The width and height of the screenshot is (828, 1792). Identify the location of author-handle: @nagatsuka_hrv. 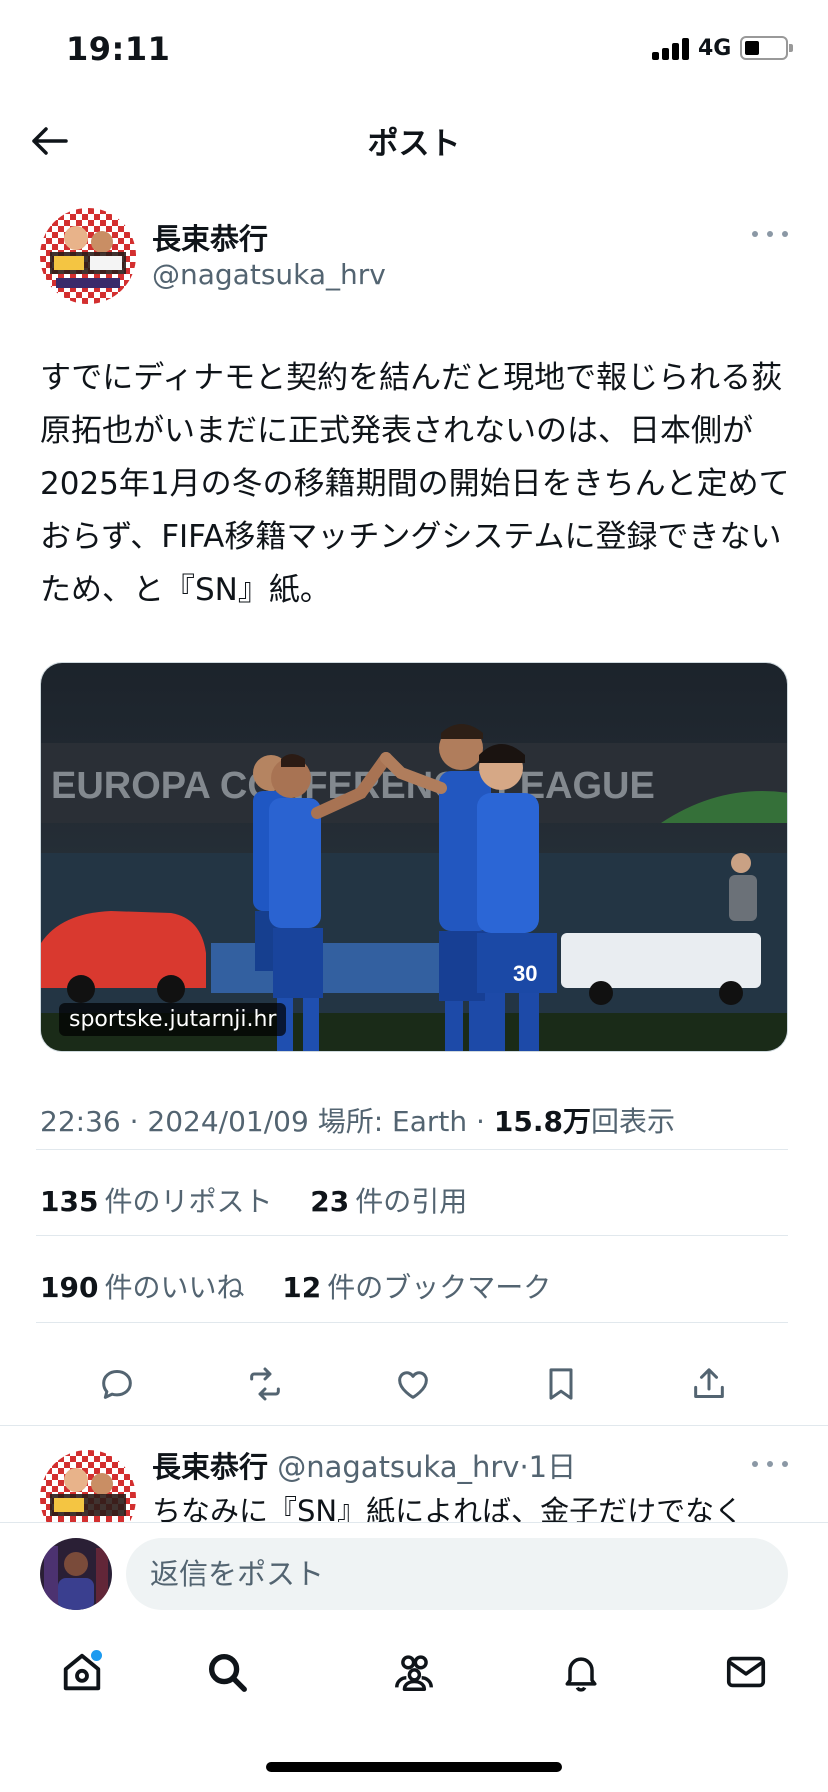
(269, 274).